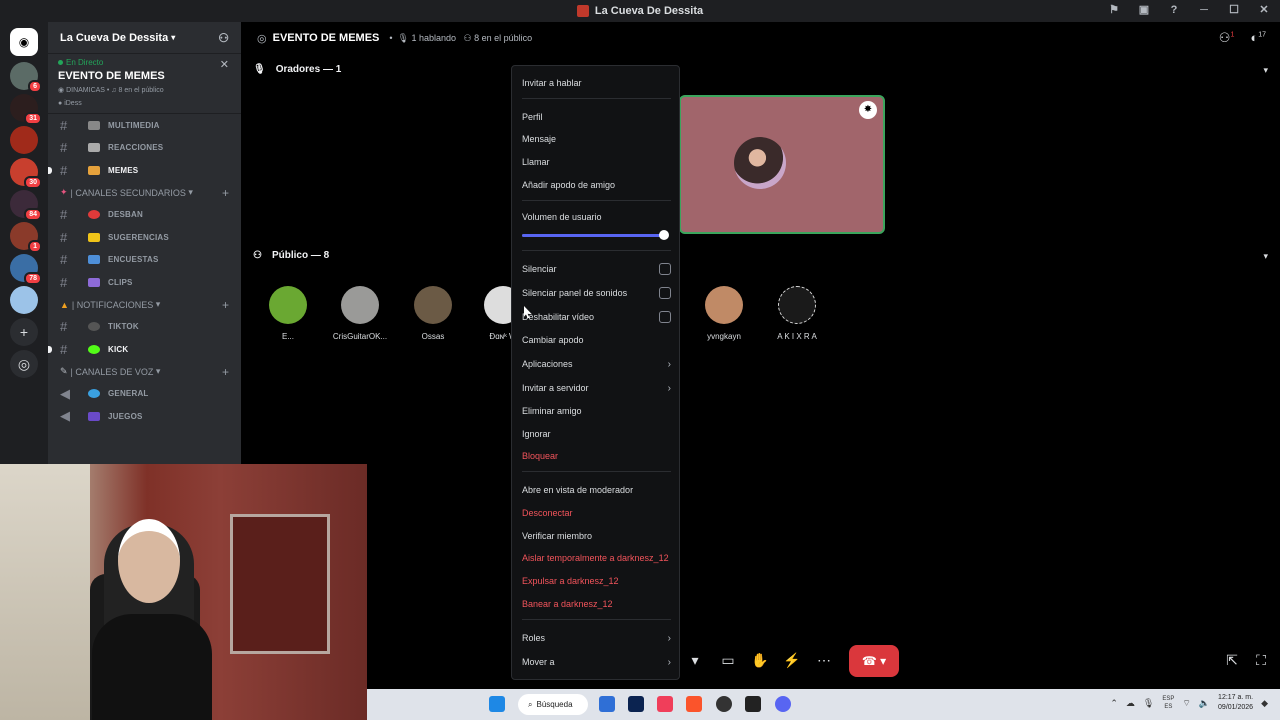  Describe the element at coordinates (596, 269) in the screenshot. I see `menu-mute: Silenciar` at that location.